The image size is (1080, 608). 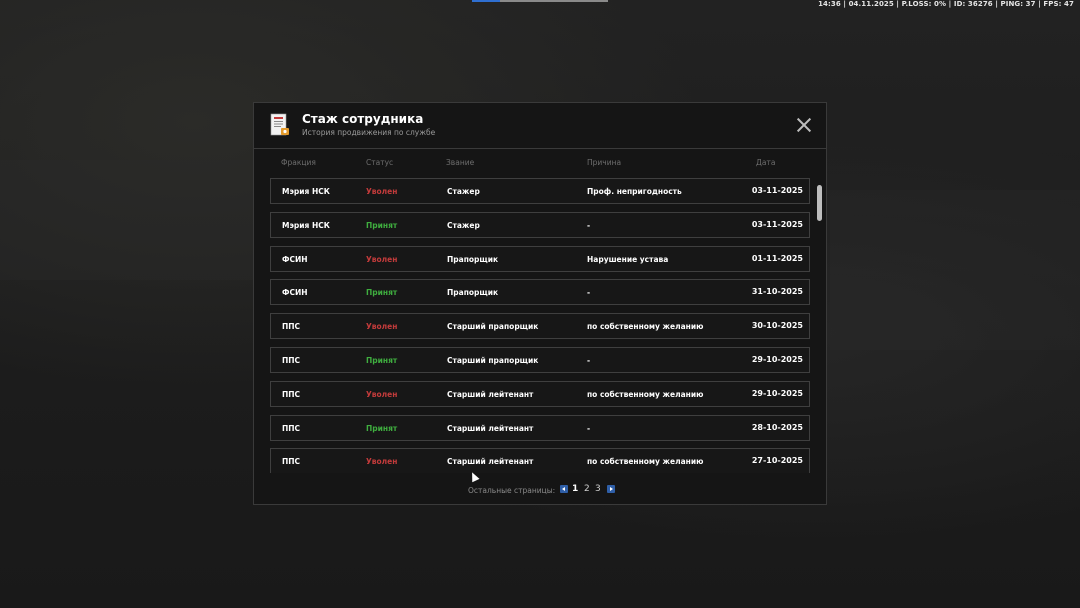 I want to click on table-row: Мэрия НСК Принят Стажер - 03-11-2025, so click(x=540, y=225).